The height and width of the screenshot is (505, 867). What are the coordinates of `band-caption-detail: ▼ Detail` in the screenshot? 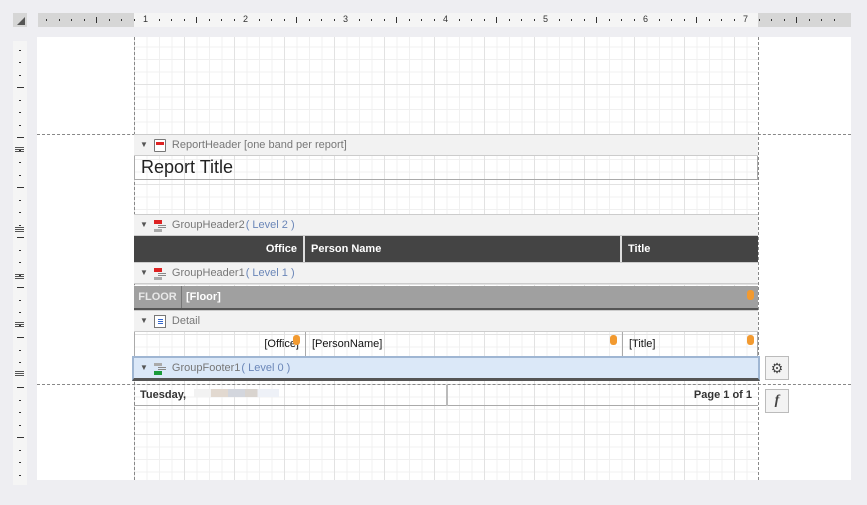 It's located at (446, 321).